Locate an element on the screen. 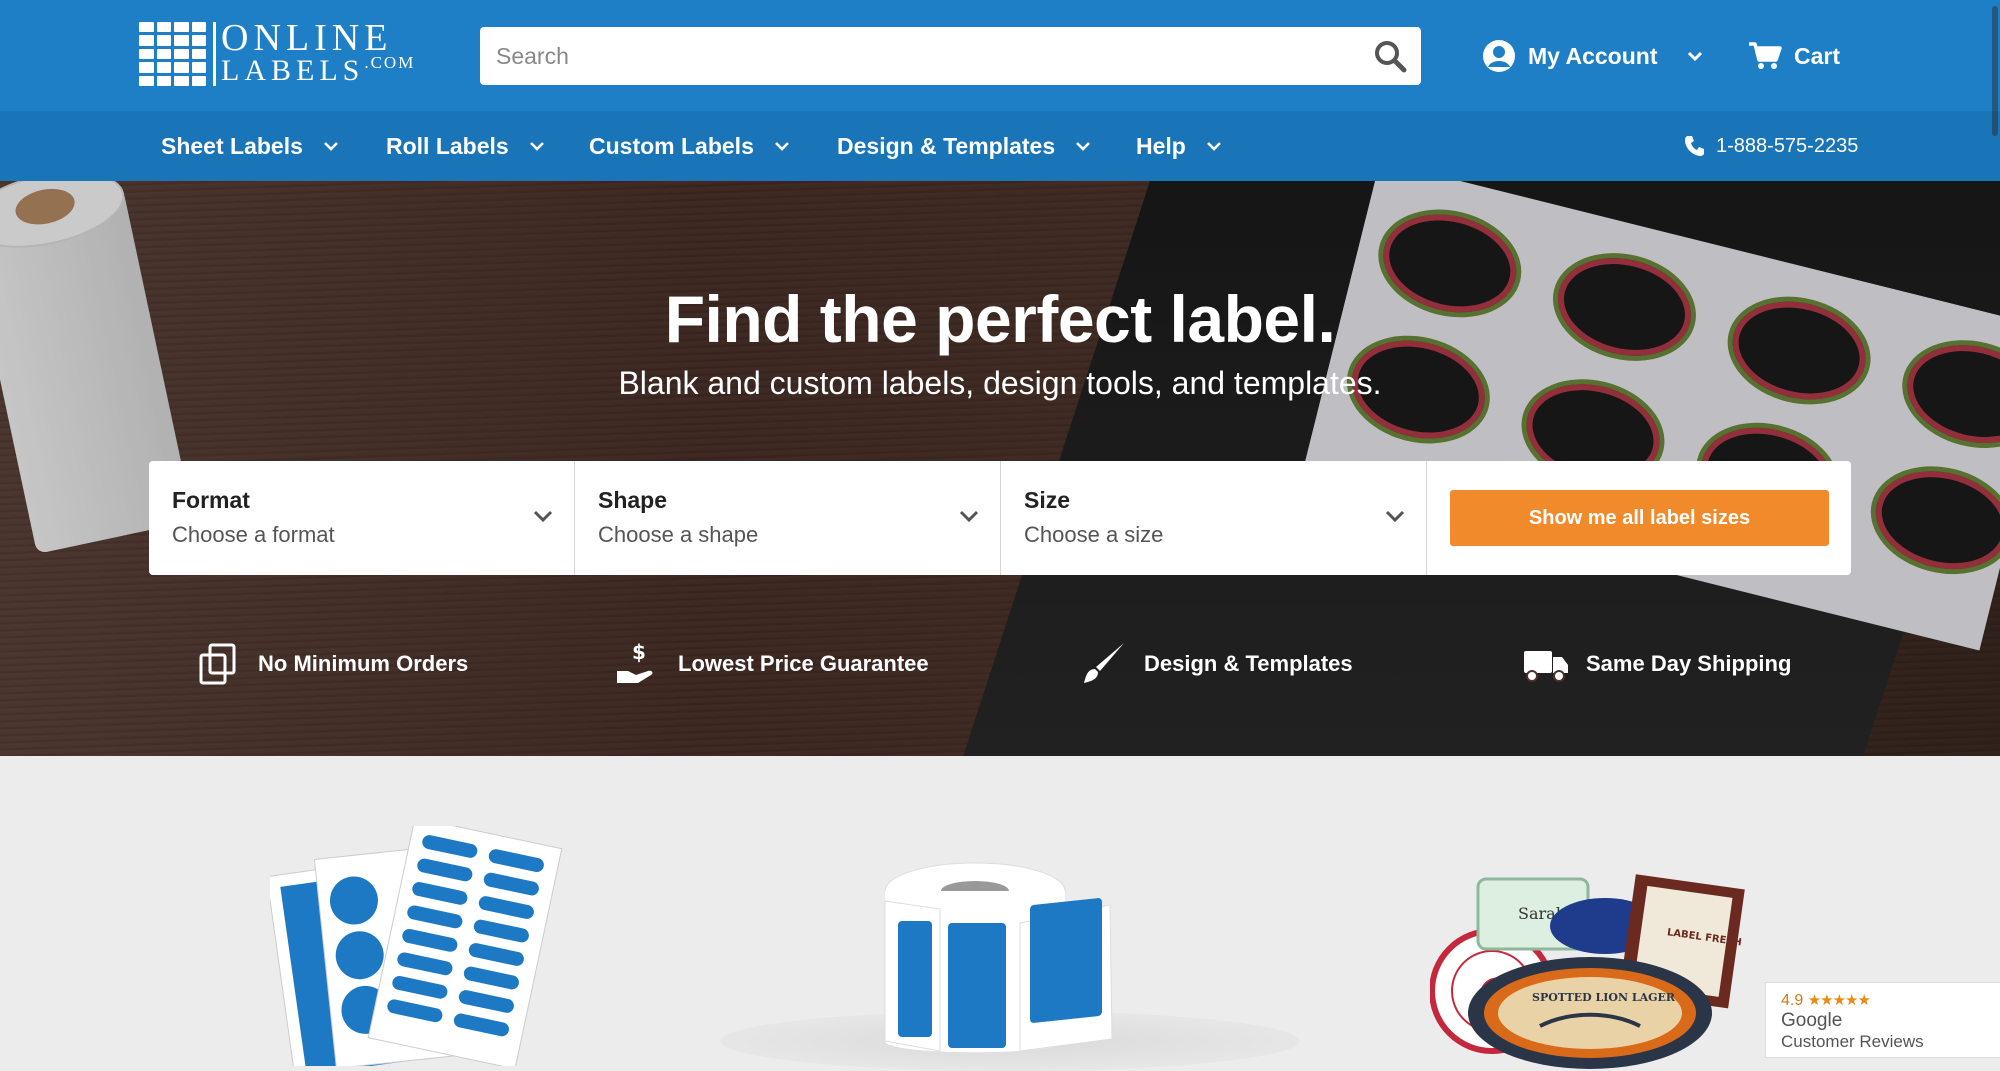 The width and height of the screenshot is (2000, 1071). feature-lowest-price: $ Lowest Price Guarantee is located at coordinates (771, 664).